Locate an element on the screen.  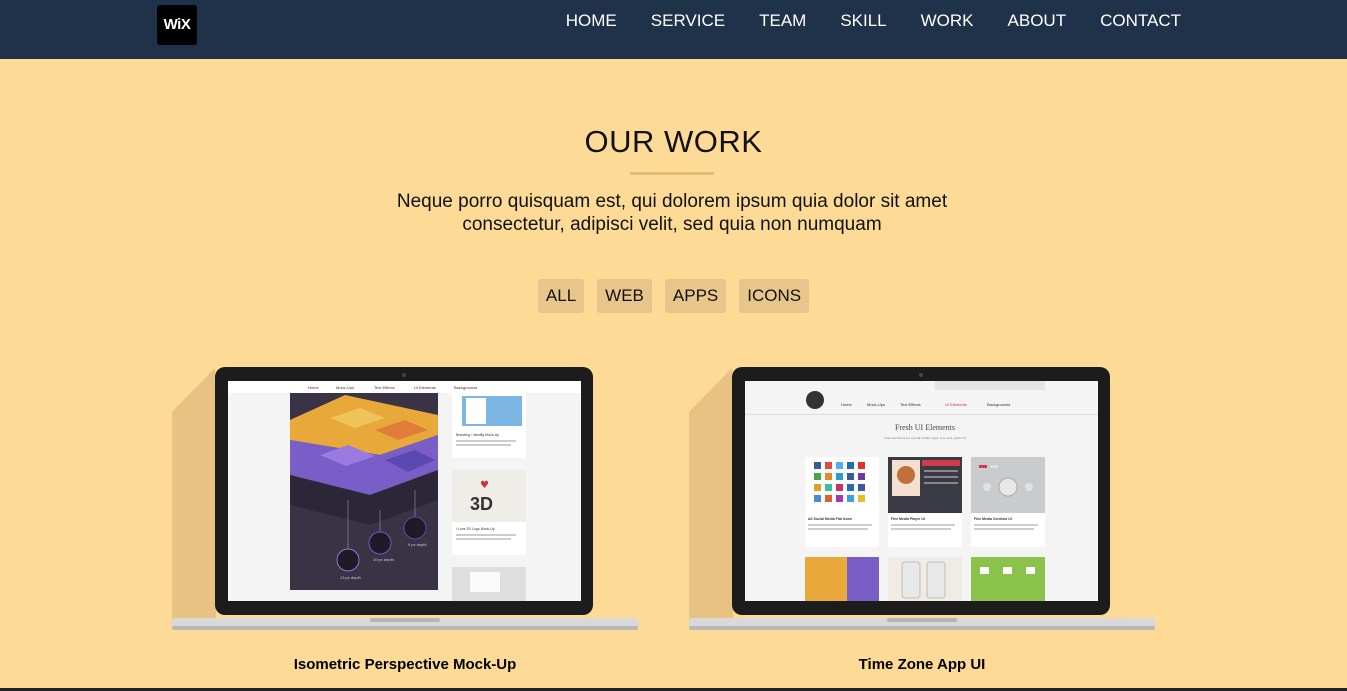
filter-icons-button: ICONS is located at coordinates (774, 296).